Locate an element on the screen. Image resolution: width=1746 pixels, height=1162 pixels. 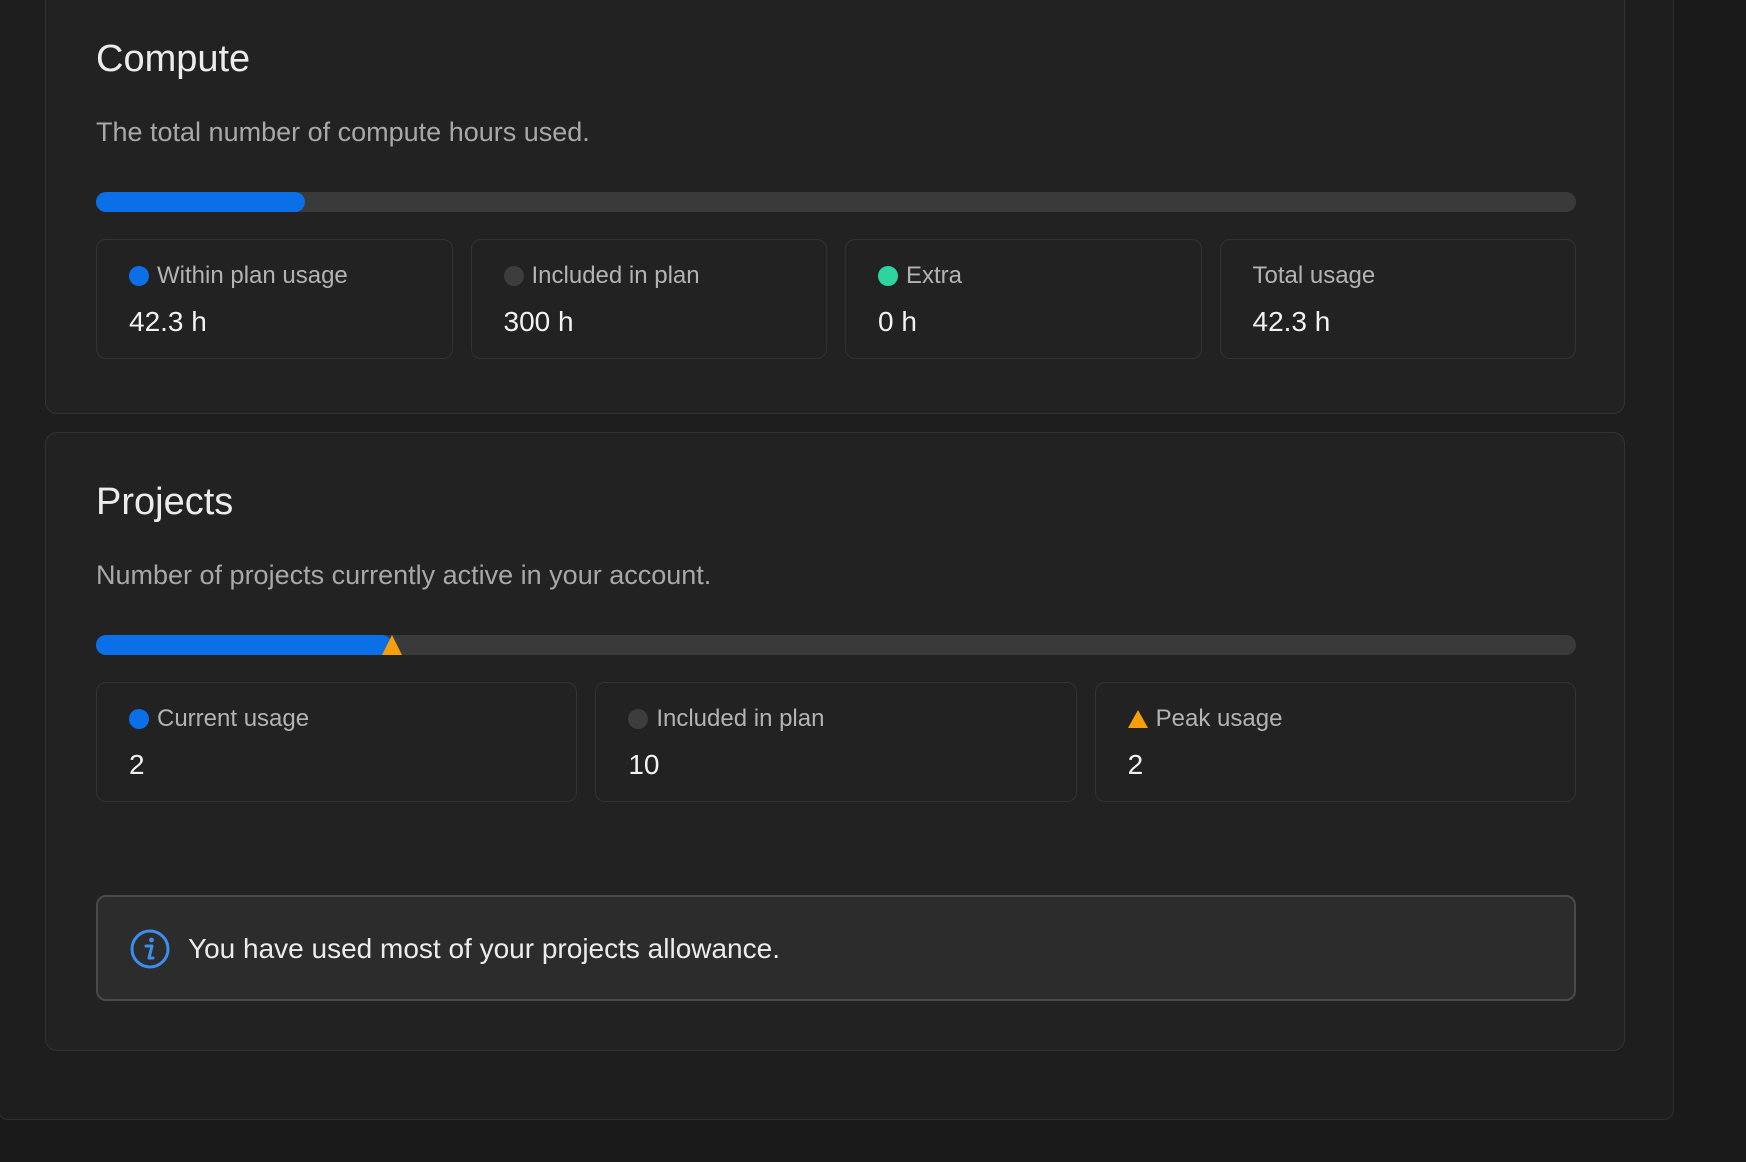
projects-progress-fill is located at coordinates (244, 645).